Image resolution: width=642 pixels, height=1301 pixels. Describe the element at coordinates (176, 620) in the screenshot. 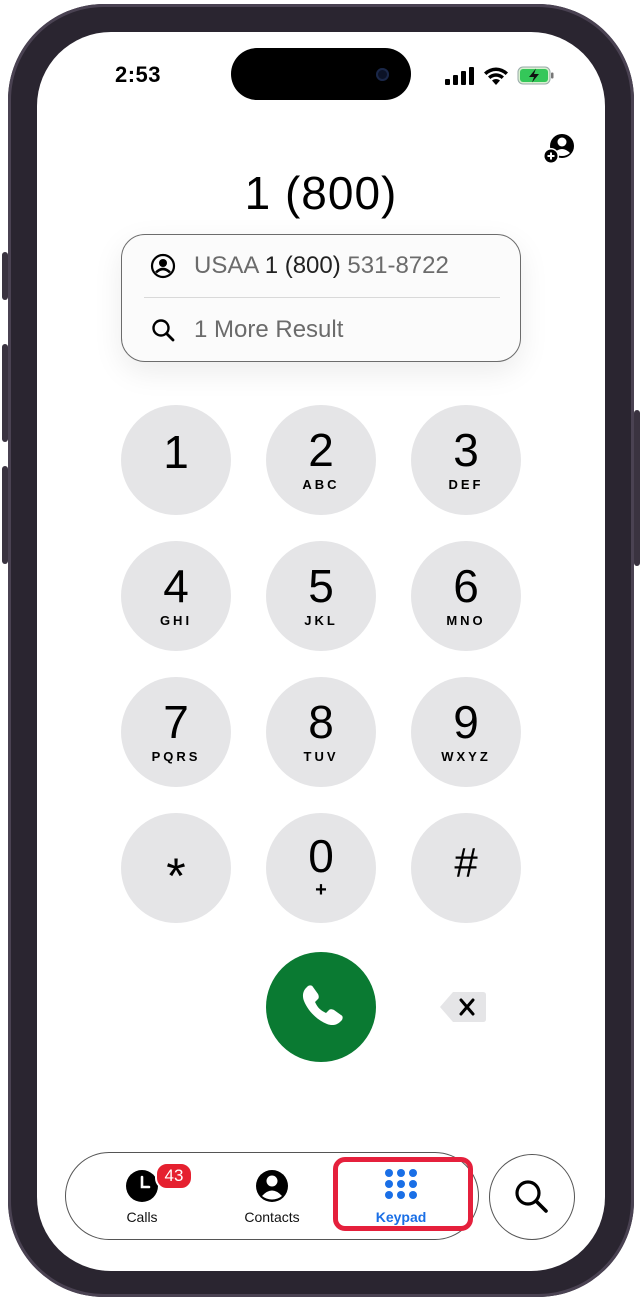

I see `key-letters: GHI` at that location.